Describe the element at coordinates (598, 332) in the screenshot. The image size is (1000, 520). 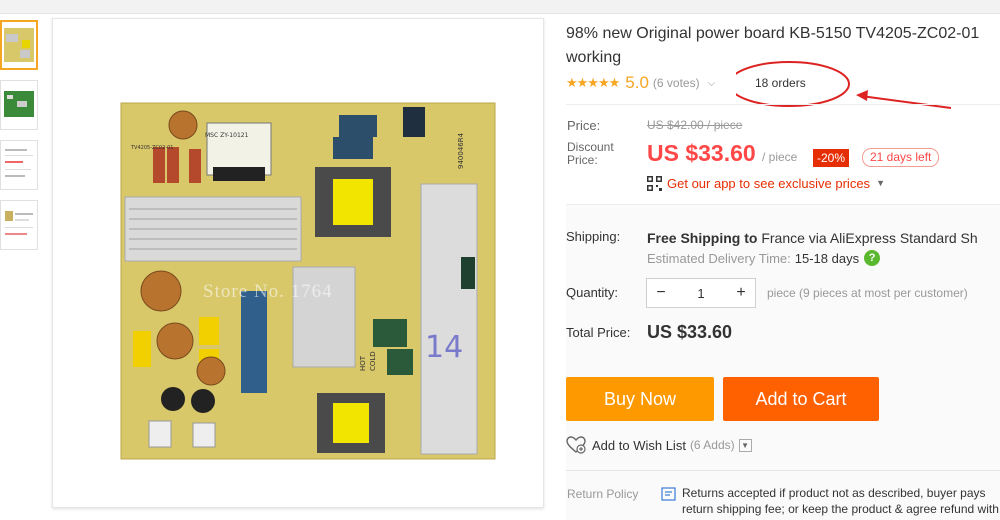
I see `total-price-label: Total Price:` at that location.